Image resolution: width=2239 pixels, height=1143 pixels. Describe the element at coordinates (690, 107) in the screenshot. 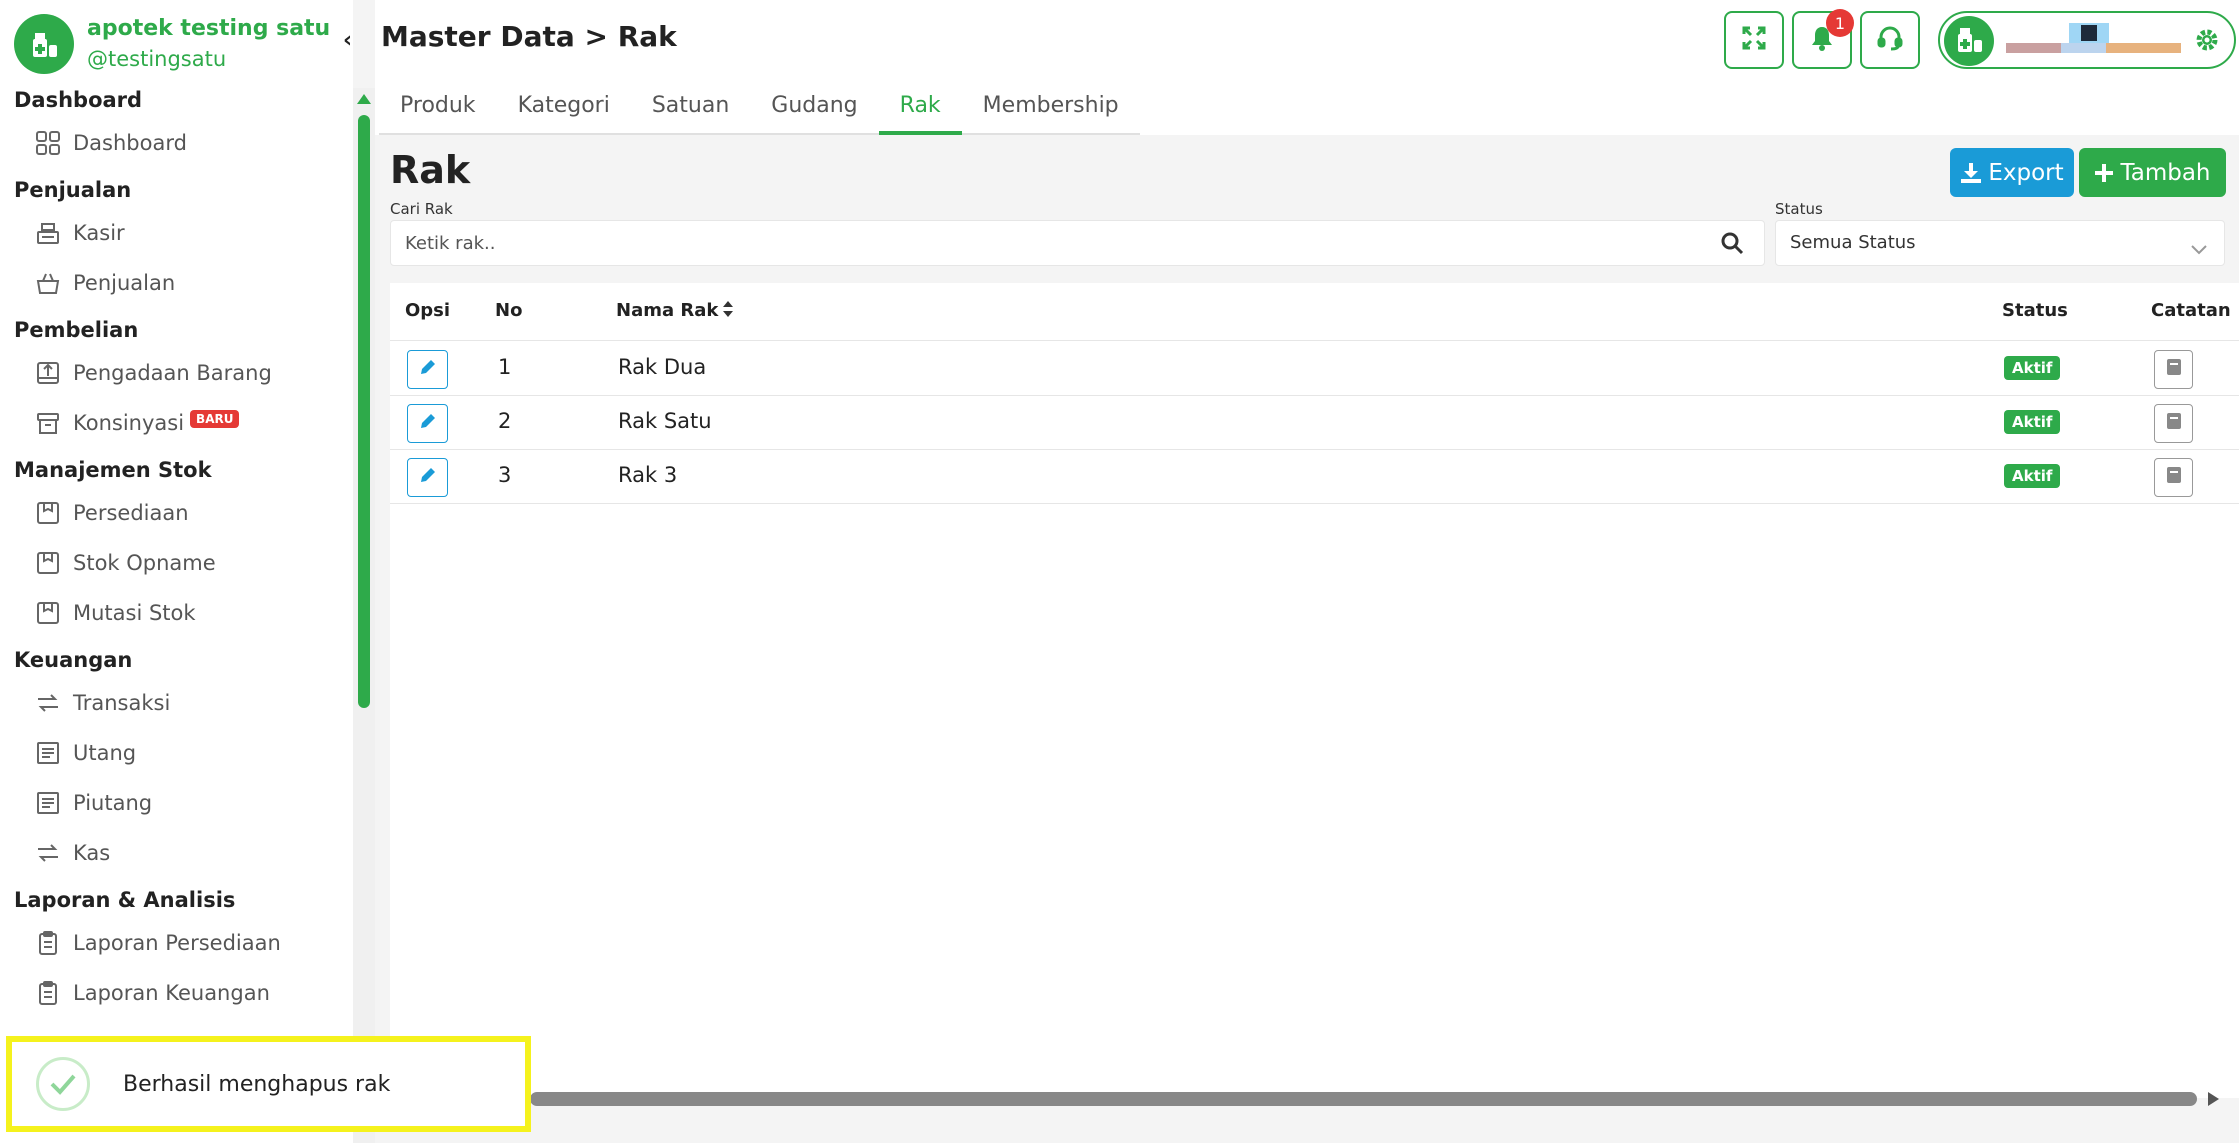

I see `tab-satuan: Satuan` at that location.